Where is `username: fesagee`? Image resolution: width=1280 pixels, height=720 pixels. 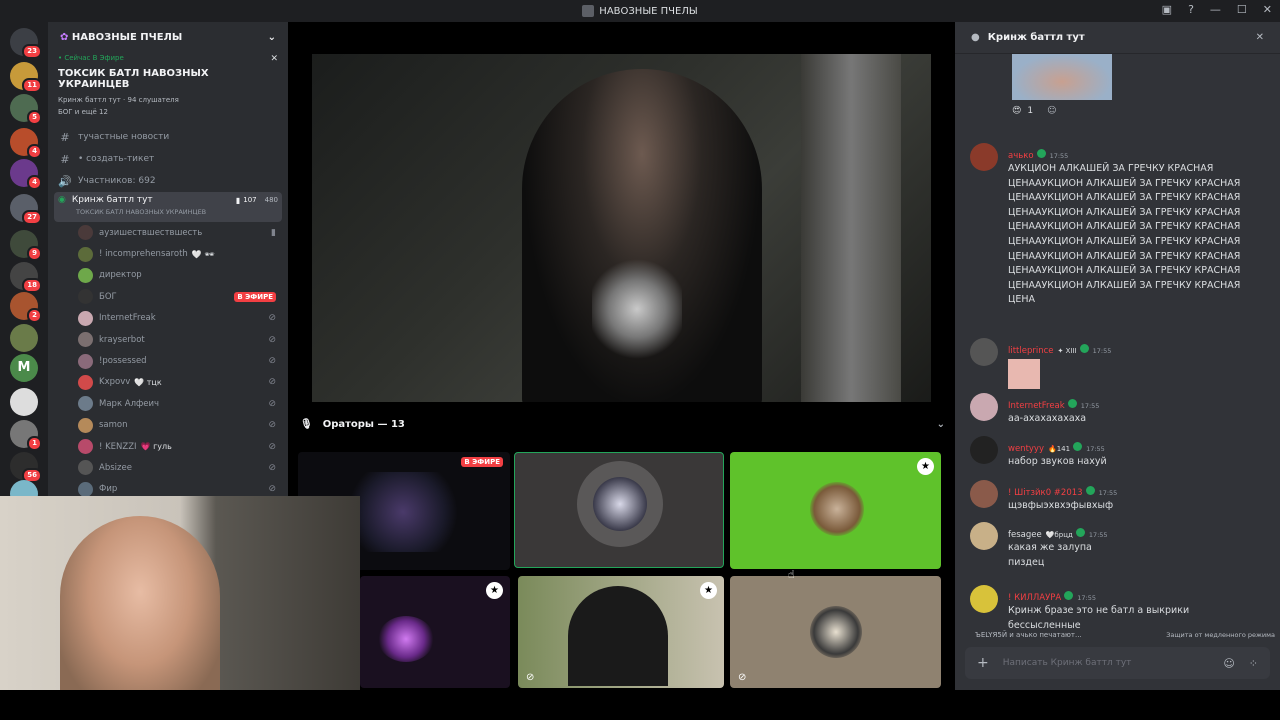 username: fesagee is located at coordinates (1025, 535).